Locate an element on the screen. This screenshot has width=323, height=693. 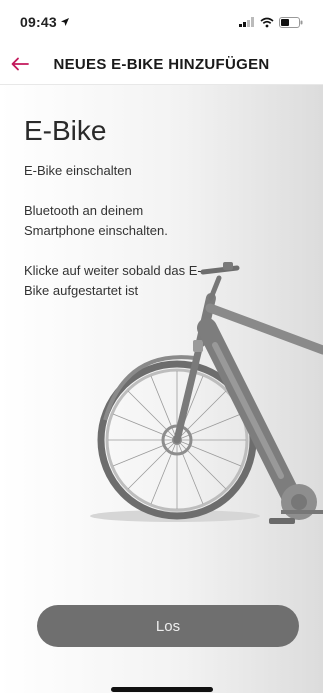
section-heading: E-Bike is located at coordinates (65, 130).